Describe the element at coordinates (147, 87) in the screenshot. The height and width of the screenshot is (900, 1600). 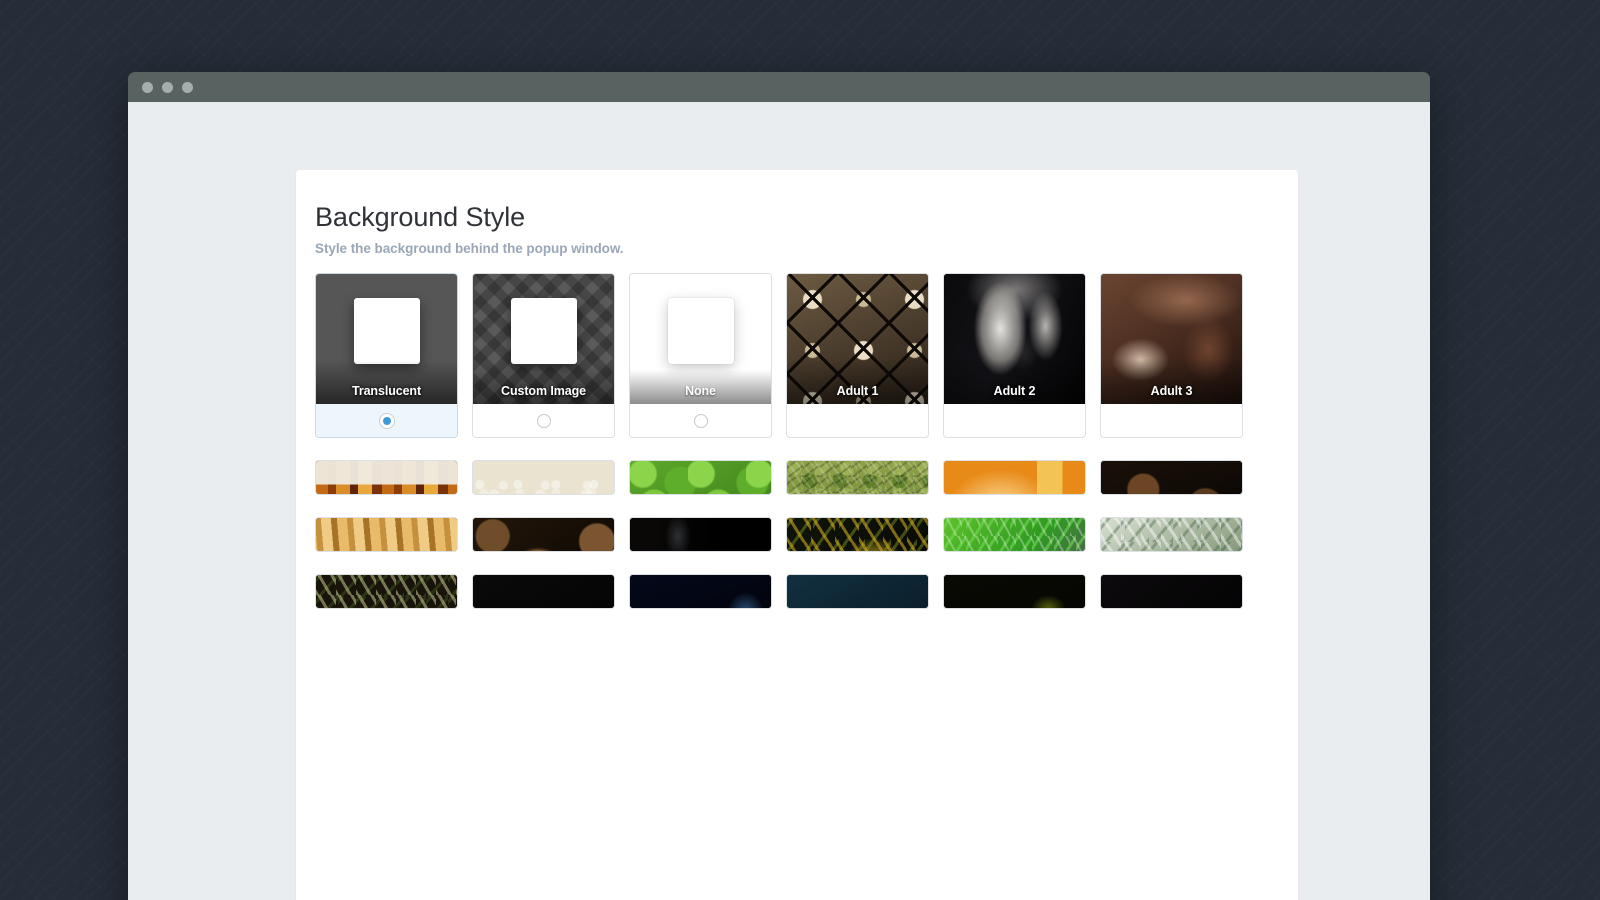
I see `close-window-button` at that location.